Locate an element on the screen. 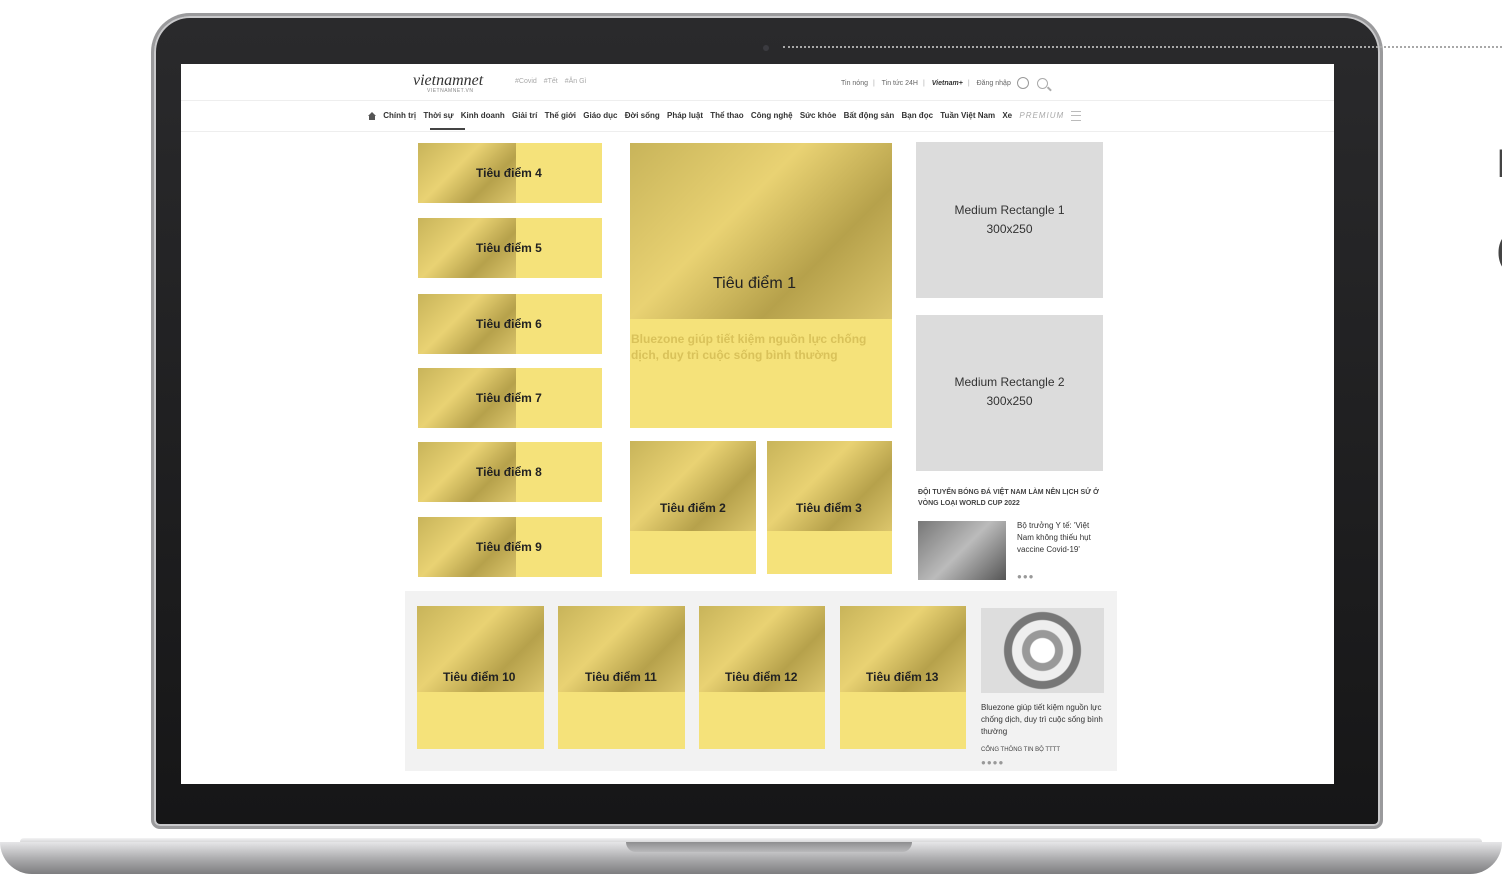 Image resolution: width=1502 pixels, height=874 pixels. story-label-13: Tiêu điểm 13 is located at coordinates (902, 677).